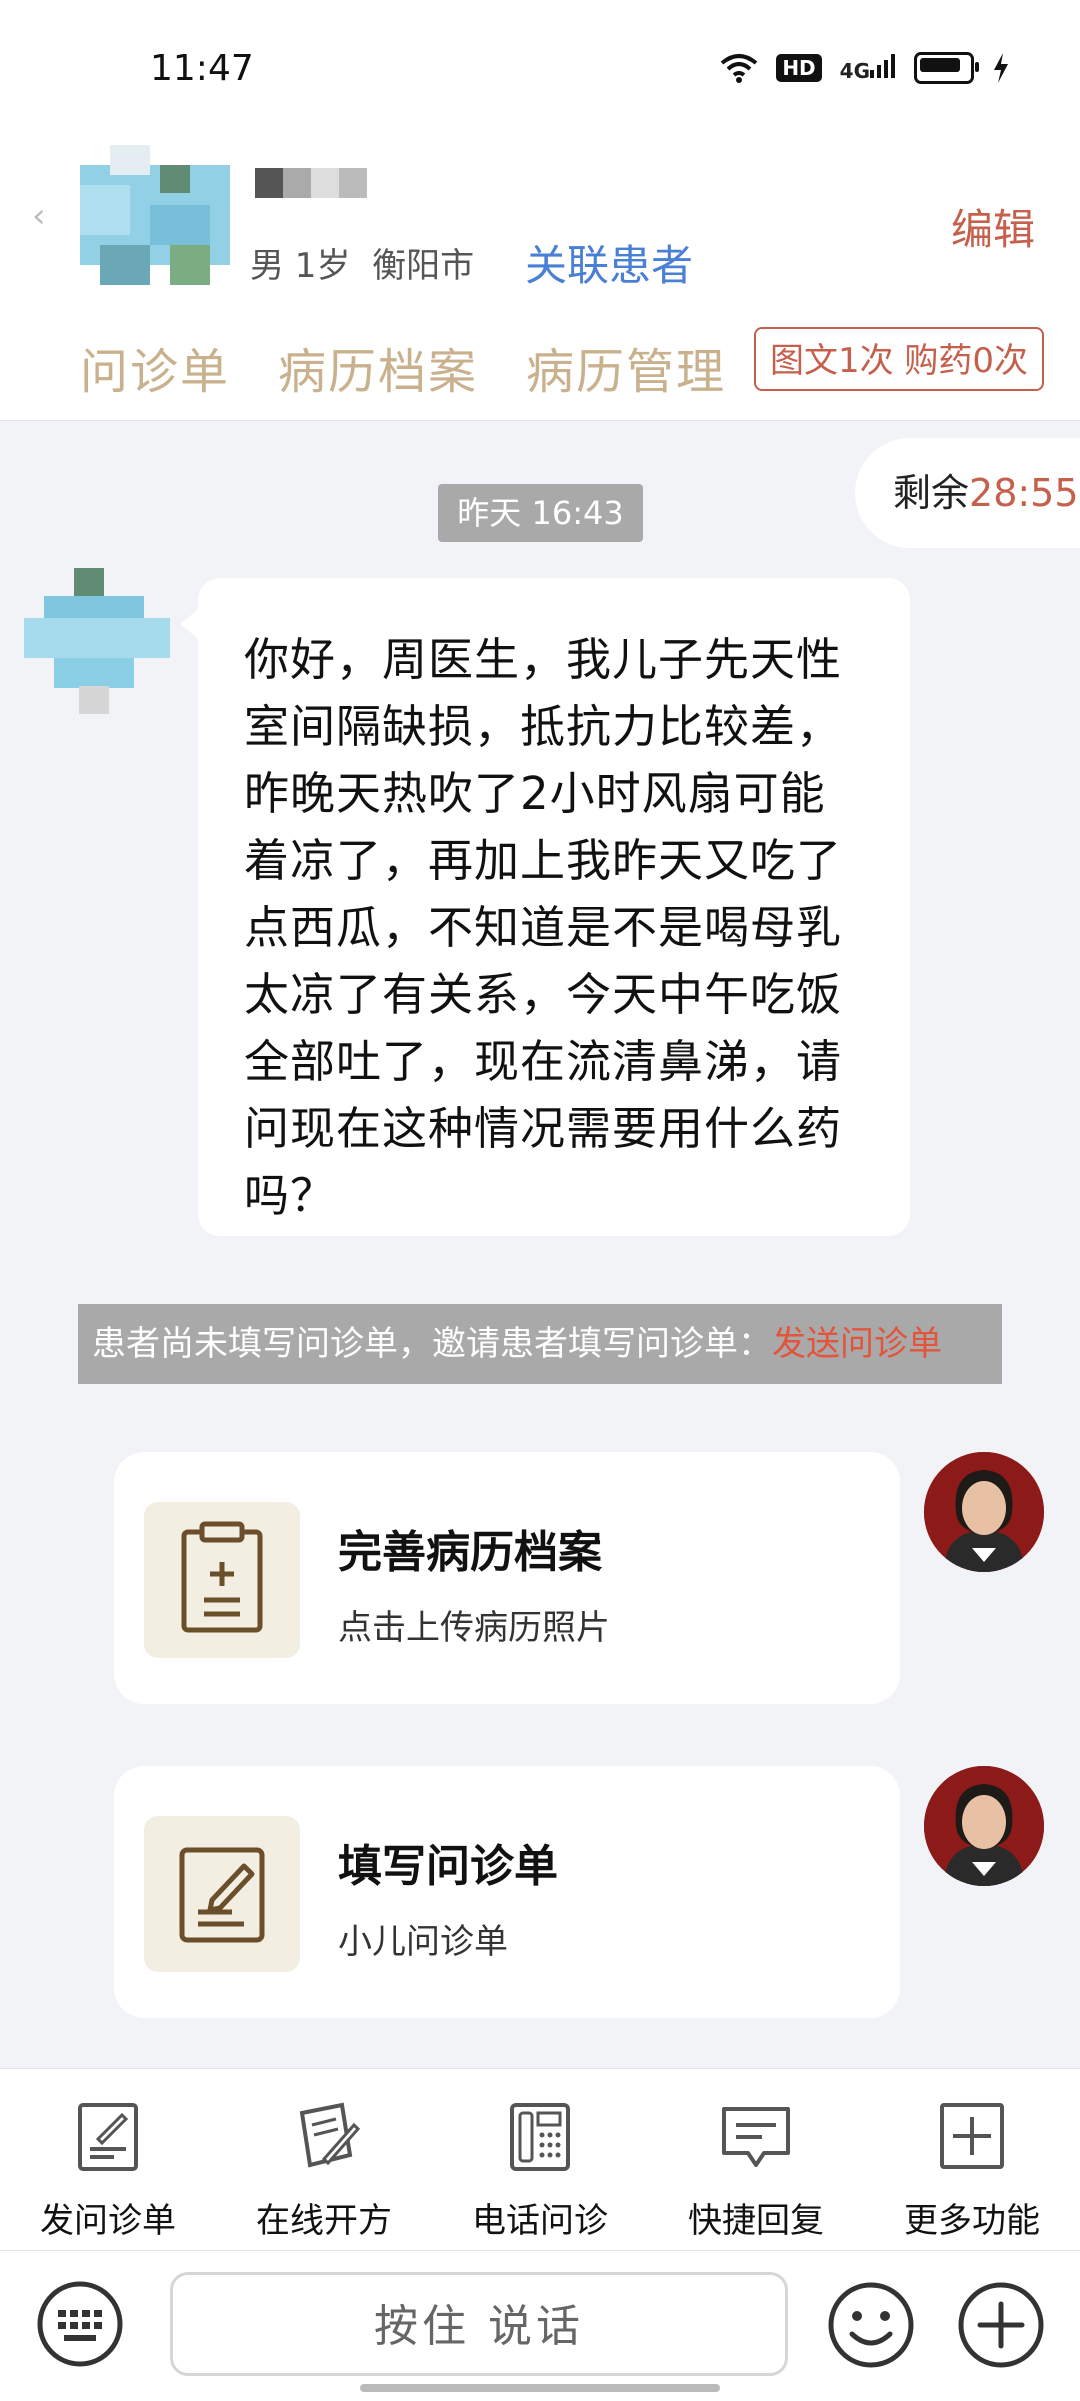  What do you see at coordinates (423, 266) in the screenshot?
I see `patient-city: 衡阳市` at bounding box center [423, 266].